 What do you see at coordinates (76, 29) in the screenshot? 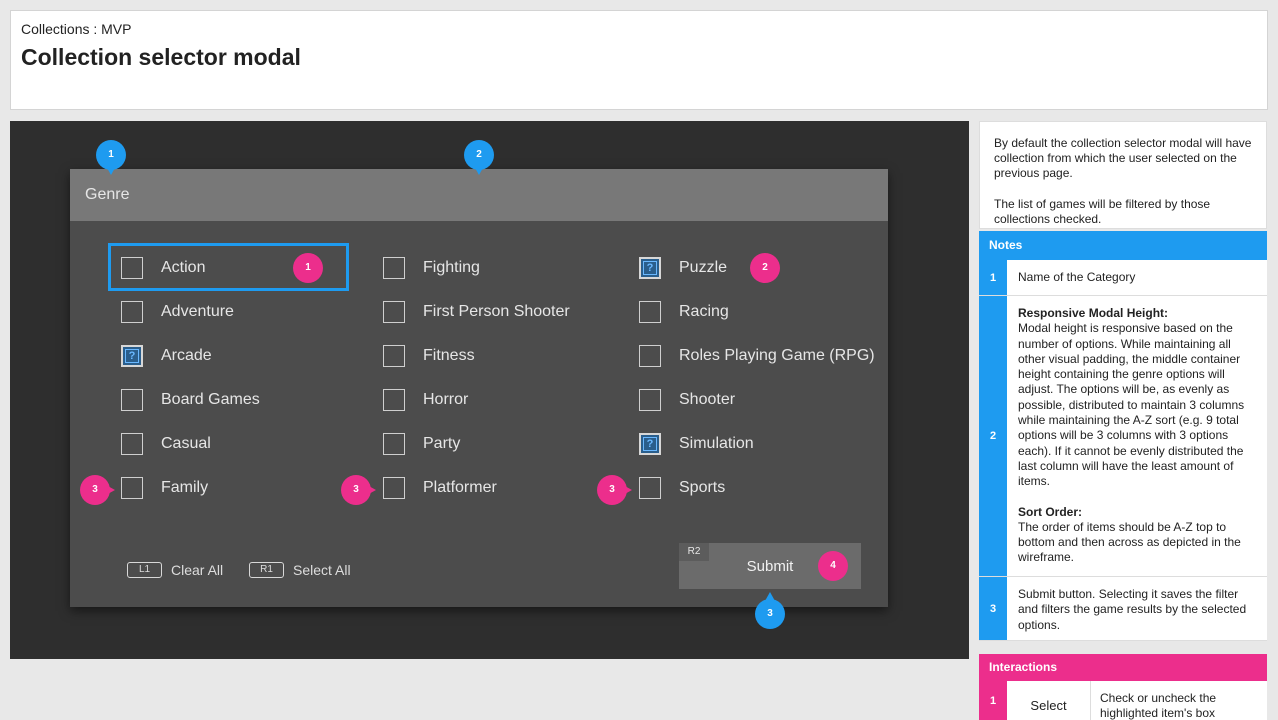
I see `breadcrumb: Collections : MVP` at bounding box center [76, 29].